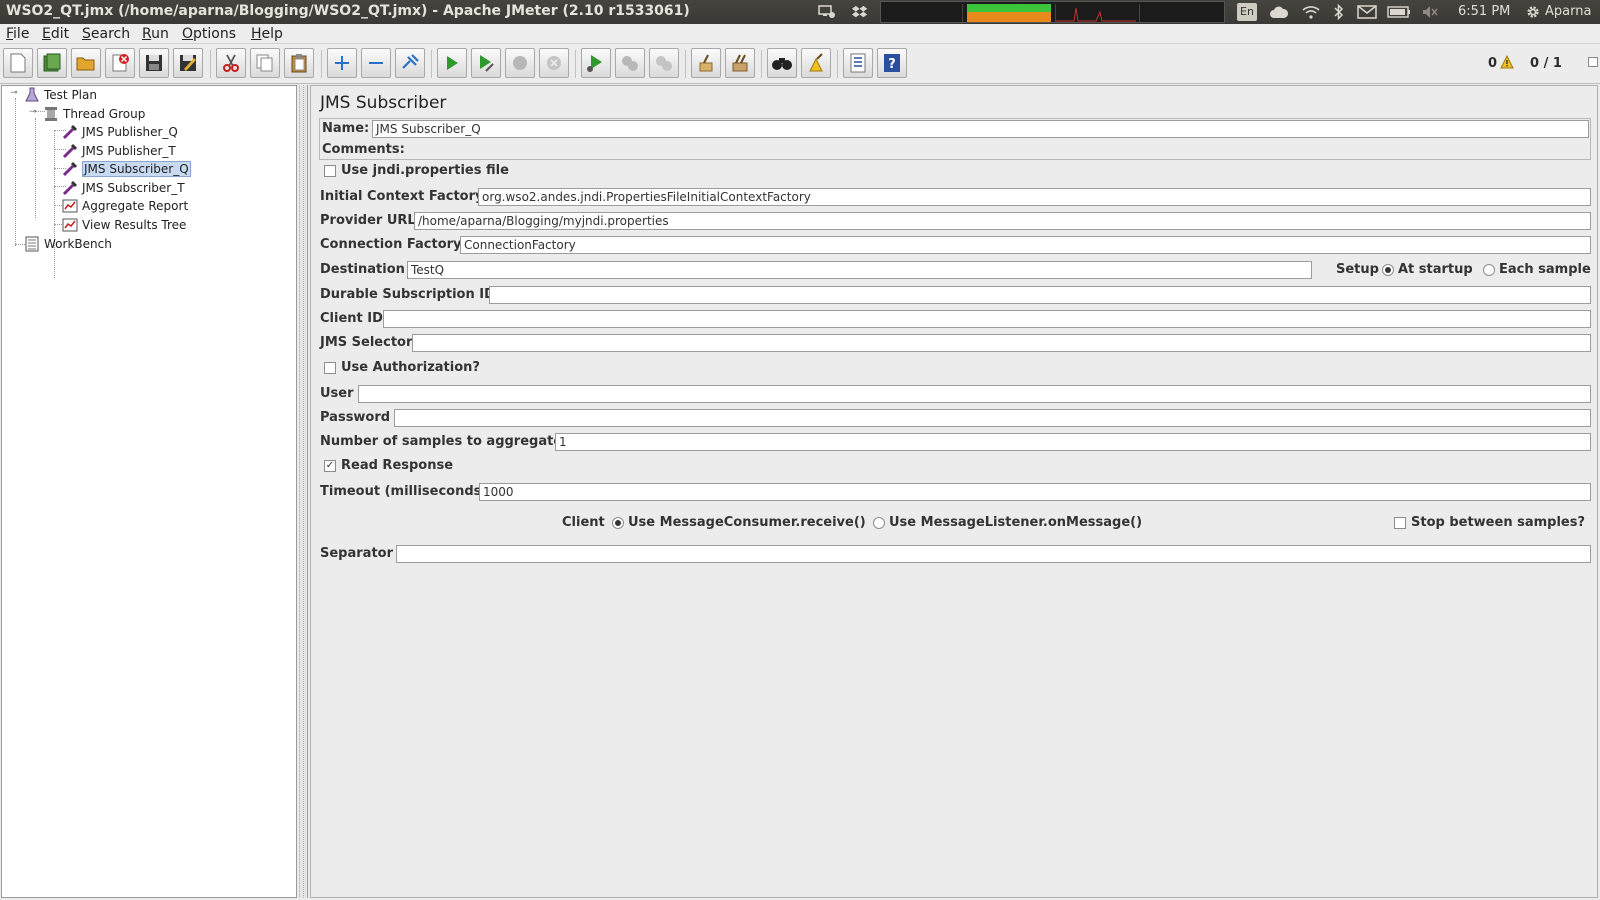  What do you see at coordinates (1489, 270) in the screenshot?
I see `setup-each-sample-radio` at bounding box center [1489, 270].